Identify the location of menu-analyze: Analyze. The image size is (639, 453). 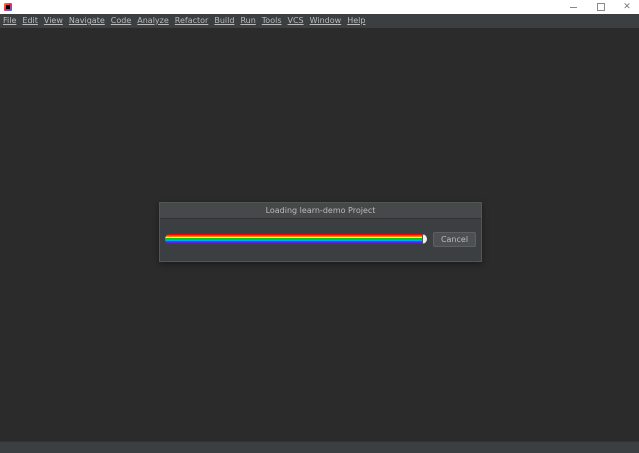
(153, 21).